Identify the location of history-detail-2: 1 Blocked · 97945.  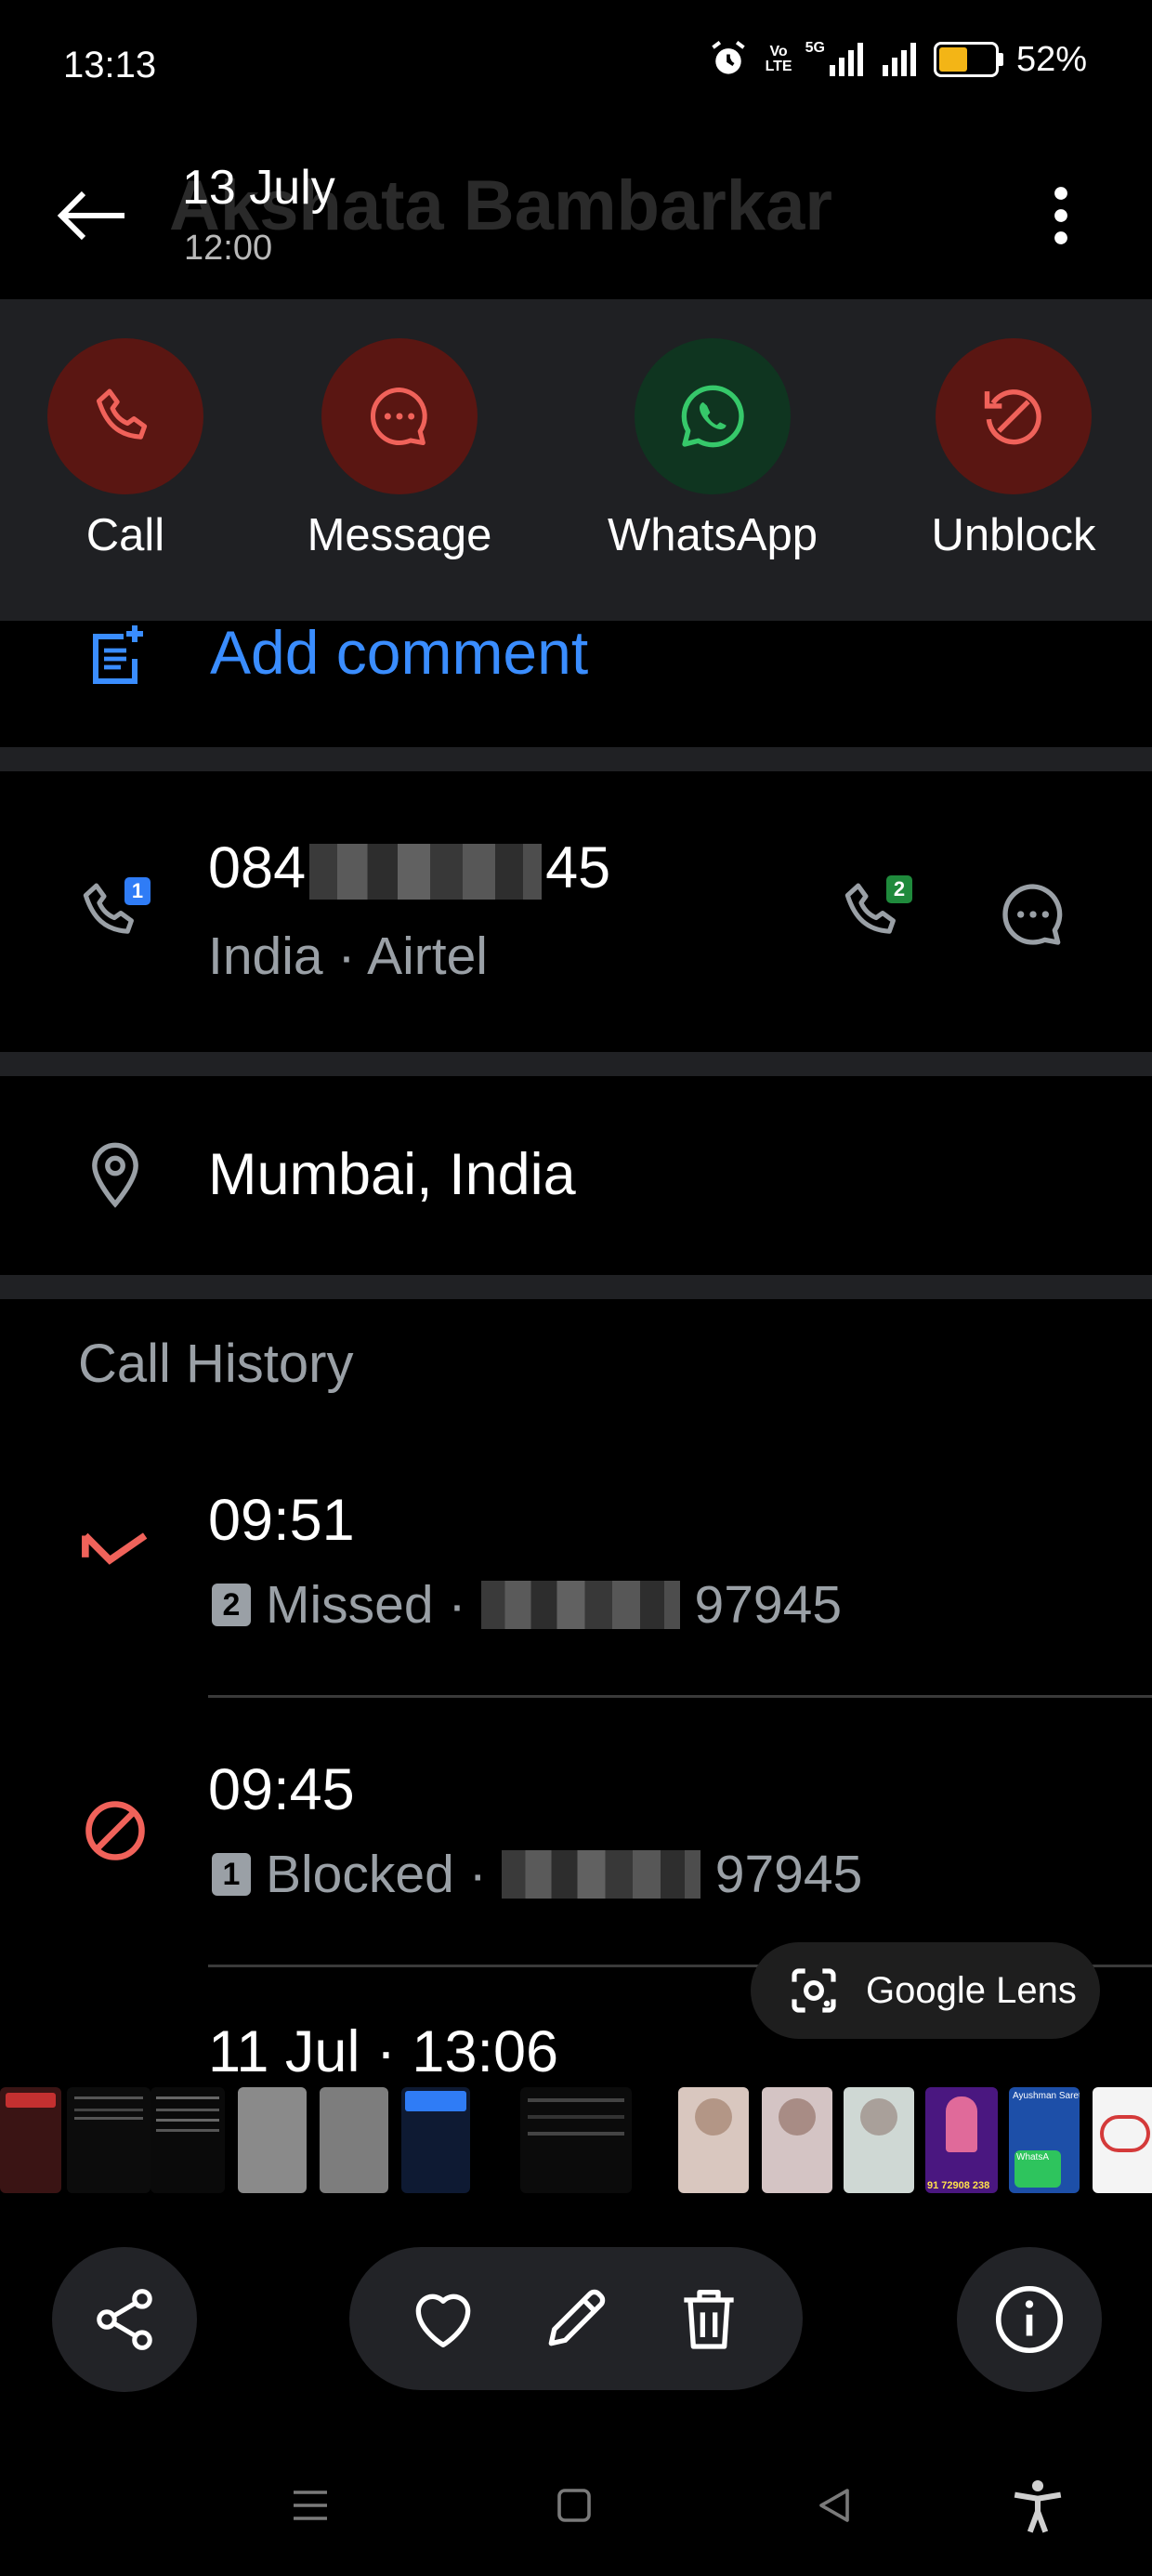
(537, 1874).